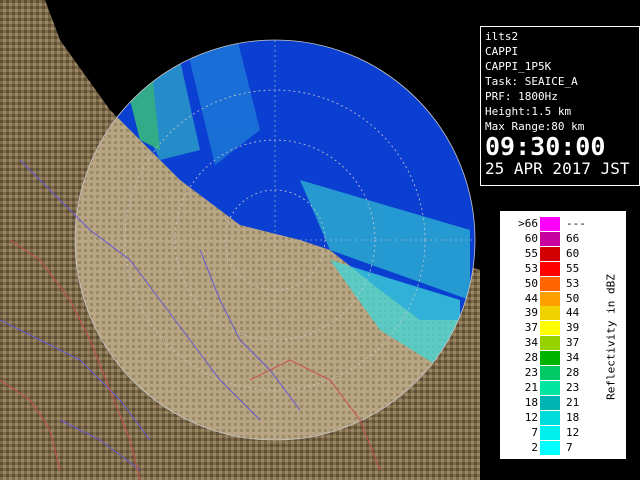 The image size is (640, 480). I want to click on time-display: 09:30:00, so click(545, 146).